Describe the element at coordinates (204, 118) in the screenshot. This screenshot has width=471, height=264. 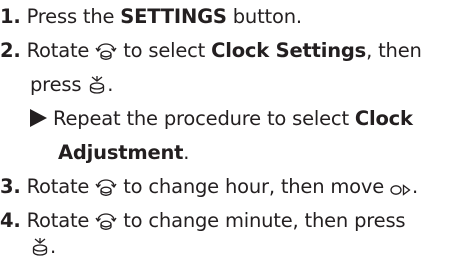
I see `note-text: Repeat the procedure to select` at that location.